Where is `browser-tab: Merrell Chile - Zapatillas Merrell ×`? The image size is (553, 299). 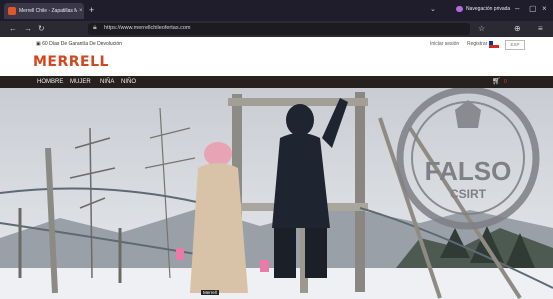
browser-tab: Merrell Chile - Zapatillas Merrell × is located at coordinates (44, 11).